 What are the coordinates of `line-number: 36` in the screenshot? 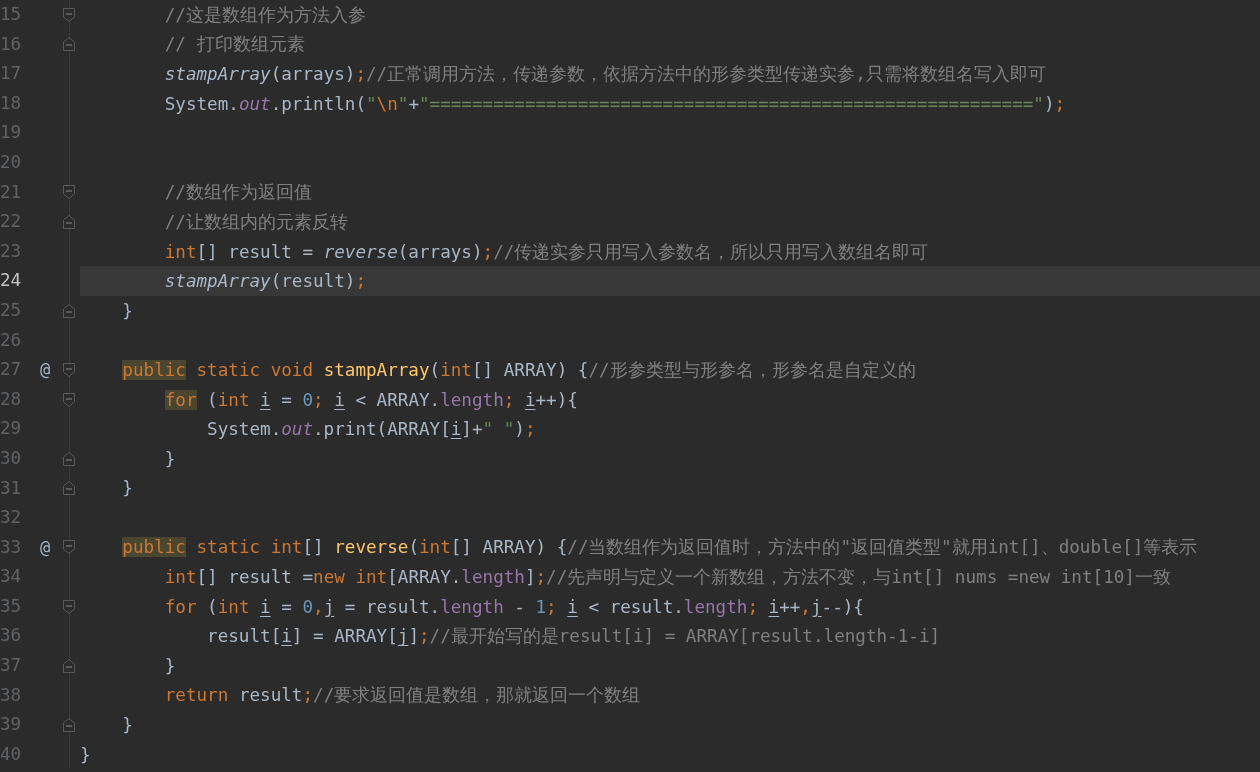 It's located at (11, 636).